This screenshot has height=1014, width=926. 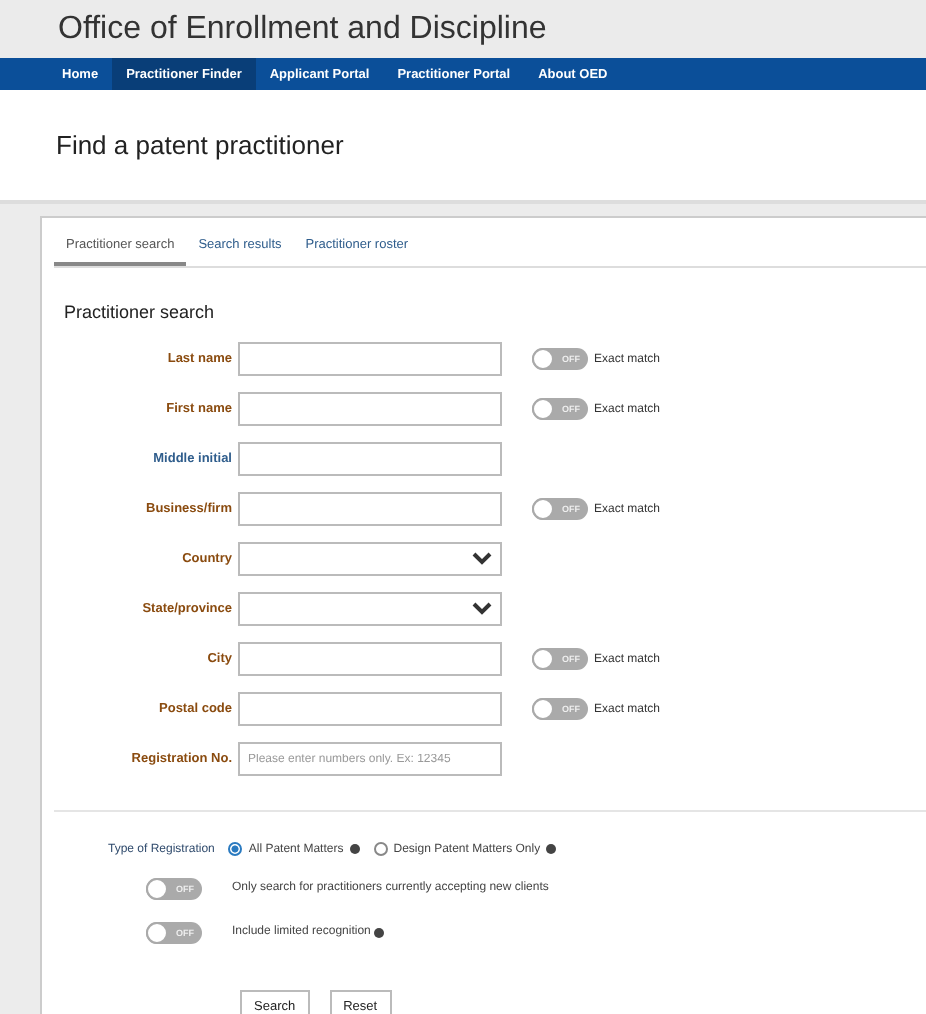 What do you see at coordinates (140, 312) in the screenshot?
I see `section-title: Practitioner search` at bounding box center [140, 312].